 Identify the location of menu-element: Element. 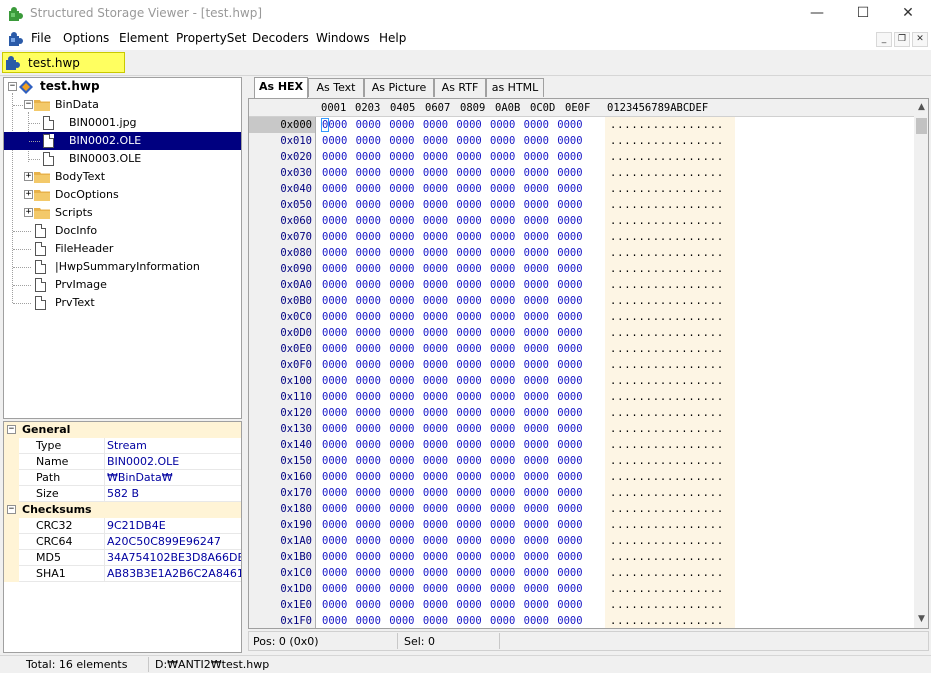
(144, 38).